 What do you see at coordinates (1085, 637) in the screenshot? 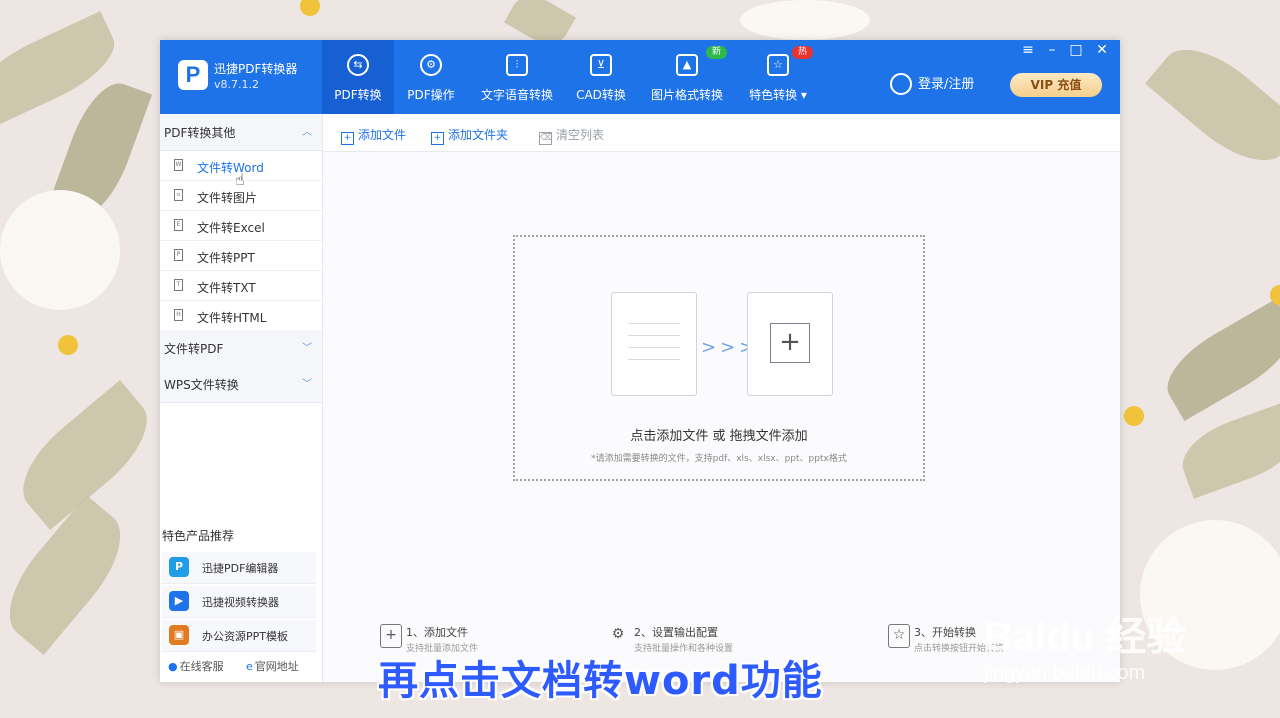
I see `watermark-brand: Baidu 经验` at bounding box center [1085, 637].